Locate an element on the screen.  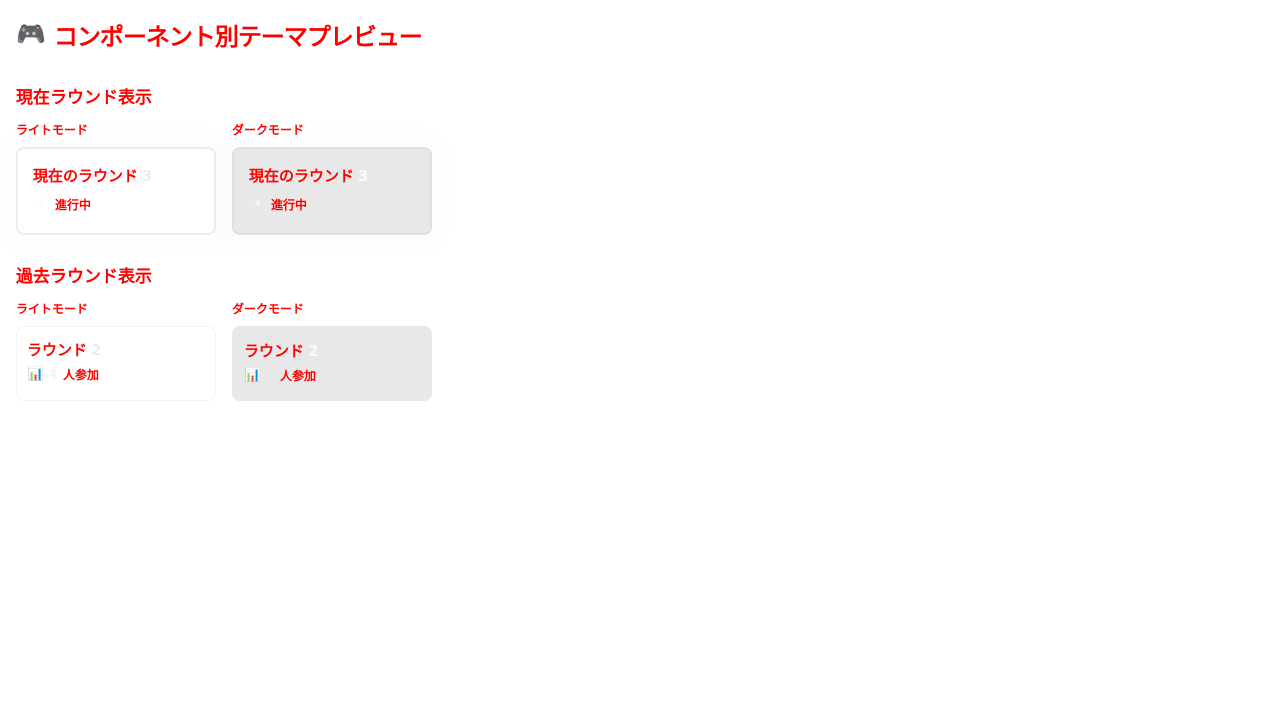
game-controller-icon: 🎮 is located at coordinates (31, 34).